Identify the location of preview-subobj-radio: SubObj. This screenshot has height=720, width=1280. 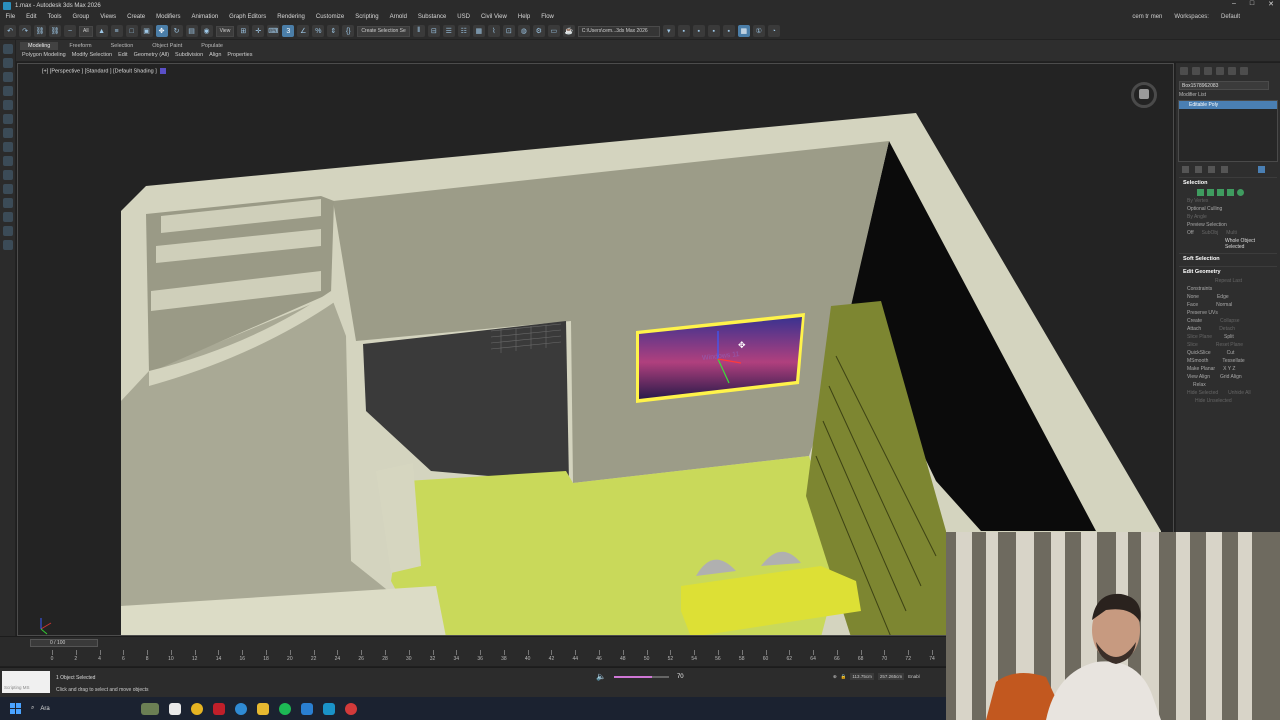
(1210, 233).